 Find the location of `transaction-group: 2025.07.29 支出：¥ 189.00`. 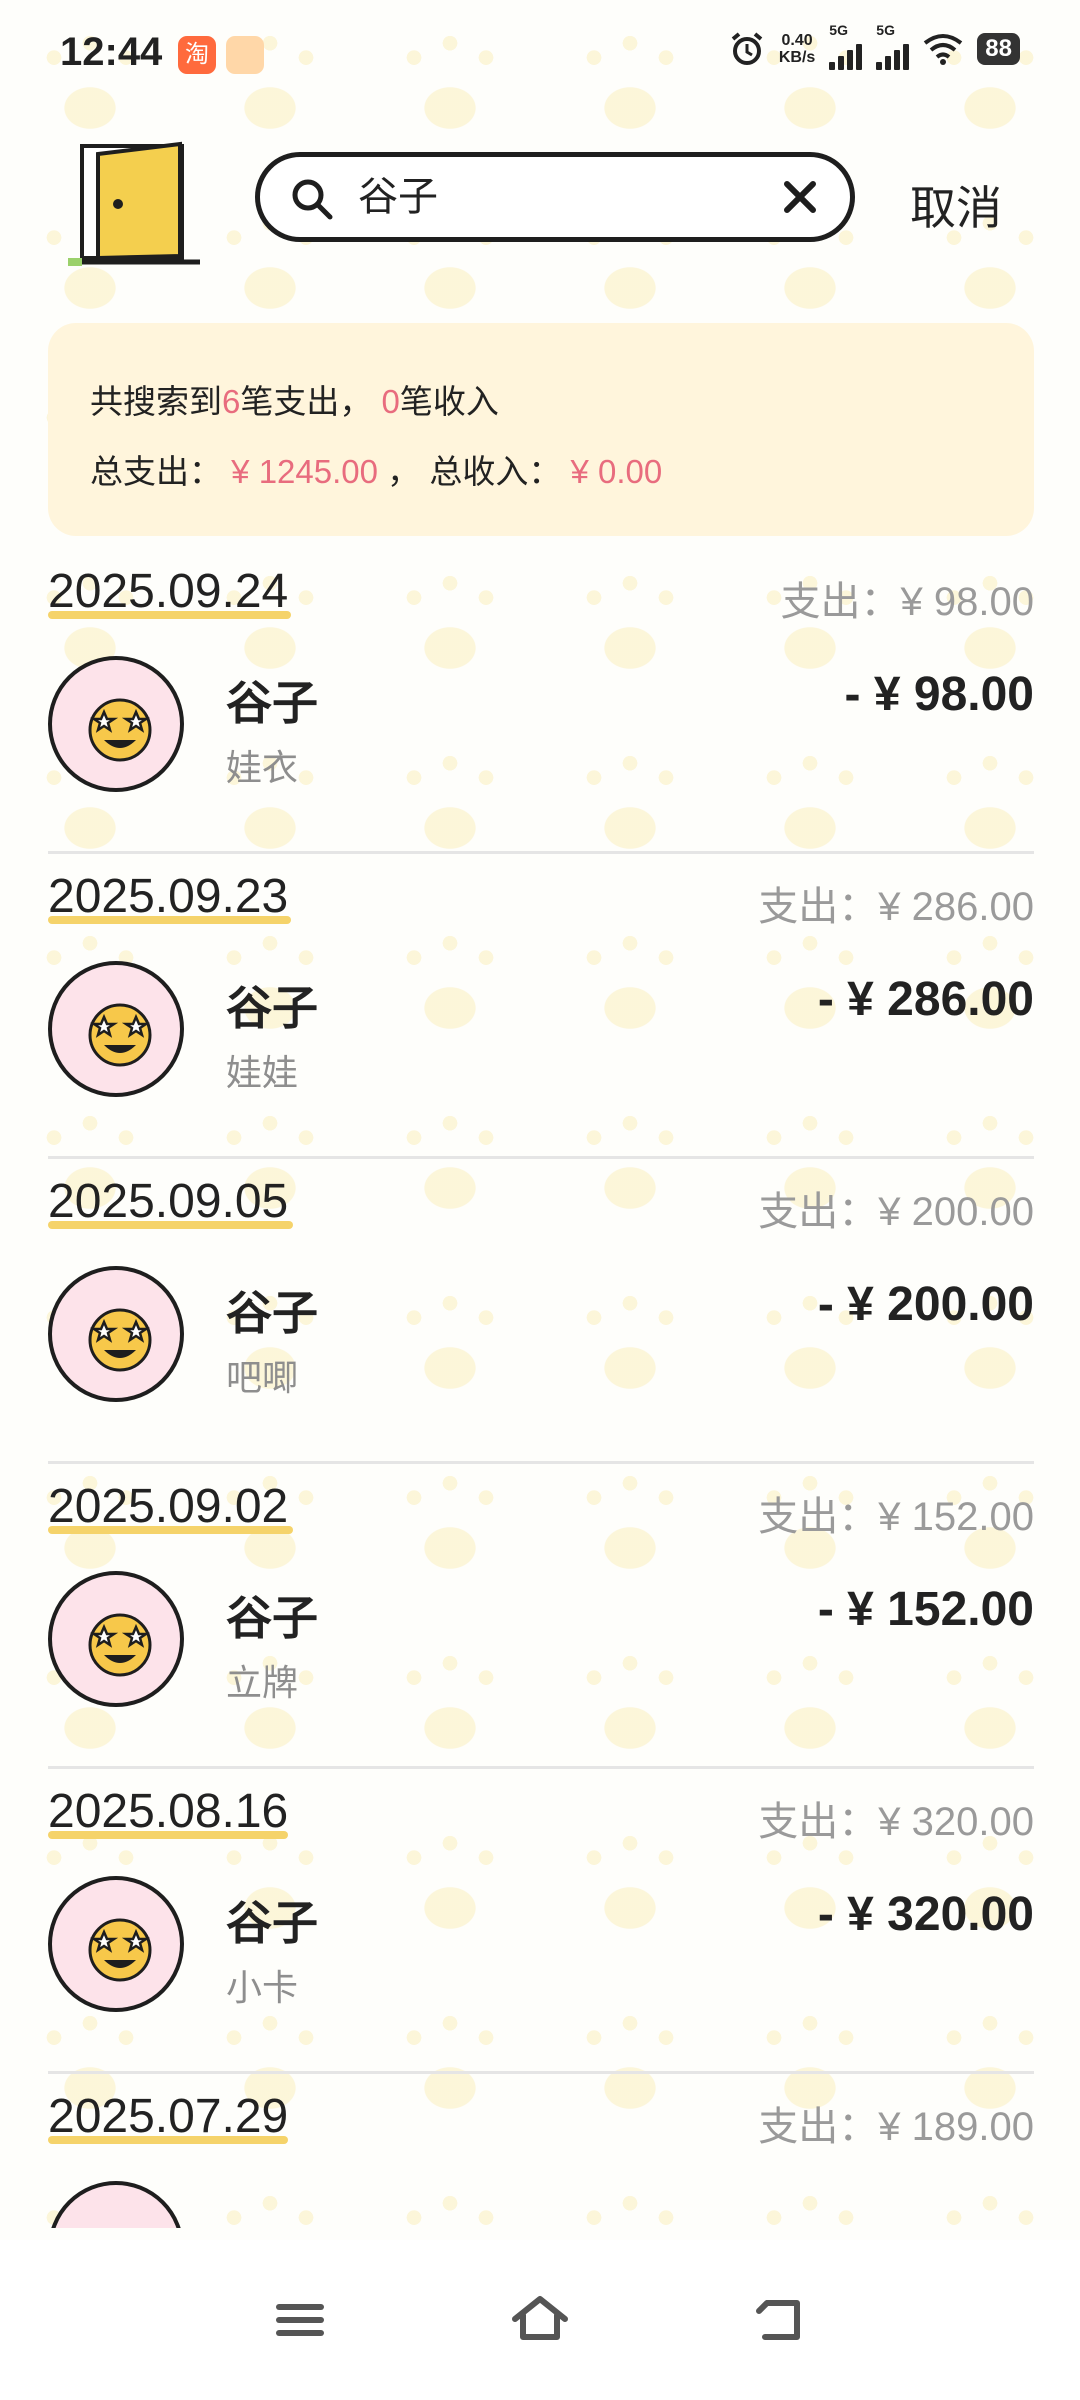

transaction-group: 2025.07.29 支出：¥ 189.00 is located at coordinates (541, 2158).